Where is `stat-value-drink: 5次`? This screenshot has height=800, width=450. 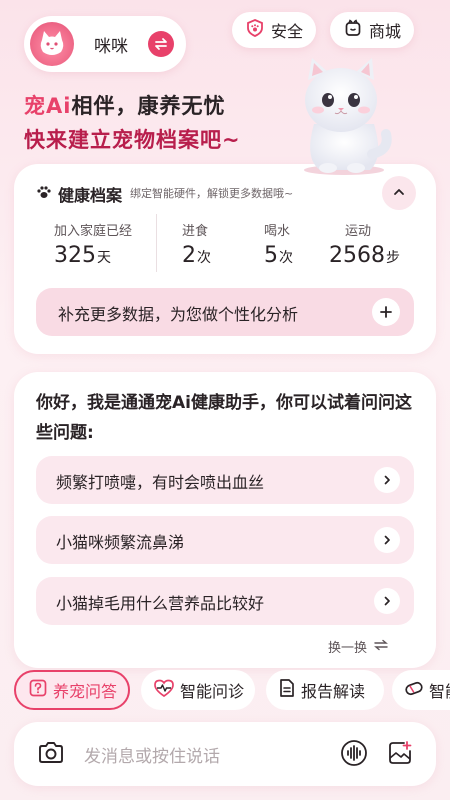
stat-value-drink: 5次 is located at coordinates (278, 255).